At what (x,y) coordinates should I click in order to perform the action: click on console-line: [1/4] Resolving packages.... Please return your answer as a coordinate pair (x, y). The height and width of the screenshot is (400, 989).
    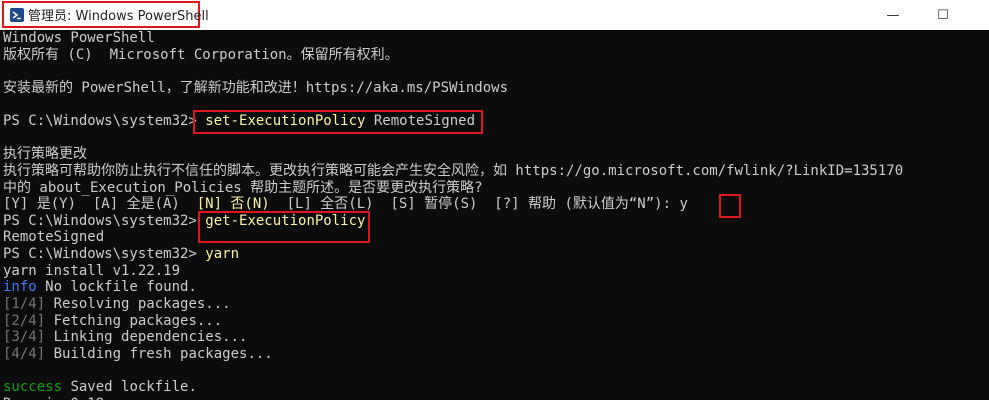
    Looking at the image, I should click on (117, 304).